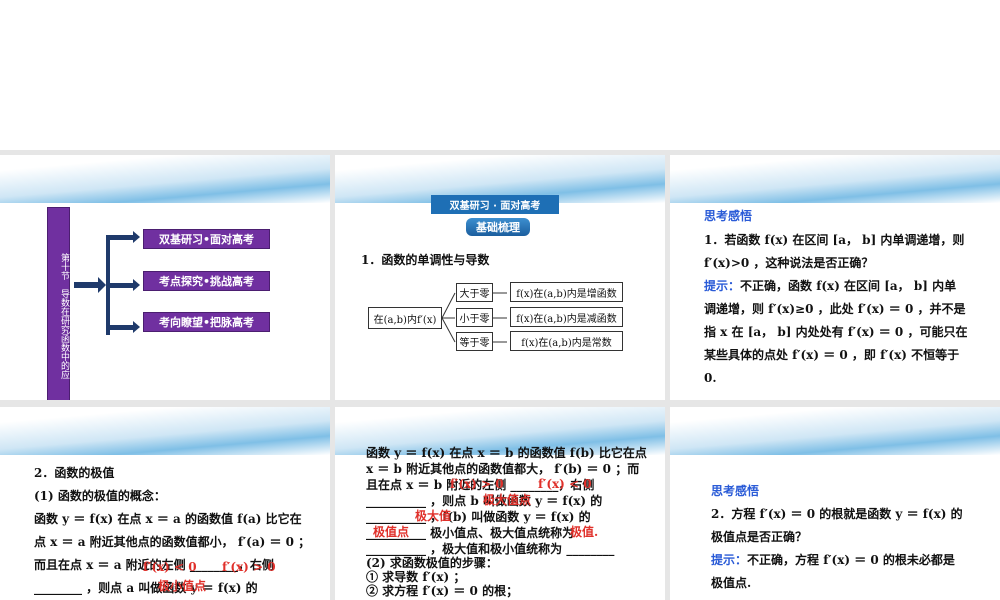 The image size is (1000, 600). What do you see at coordinates (168, 519) in the screenshot?
I see `text-line: 函数 y ＝ f(x) 在点 x ＝ a 的函数值 f(a) 比它在` at bounding box center [168, 519].